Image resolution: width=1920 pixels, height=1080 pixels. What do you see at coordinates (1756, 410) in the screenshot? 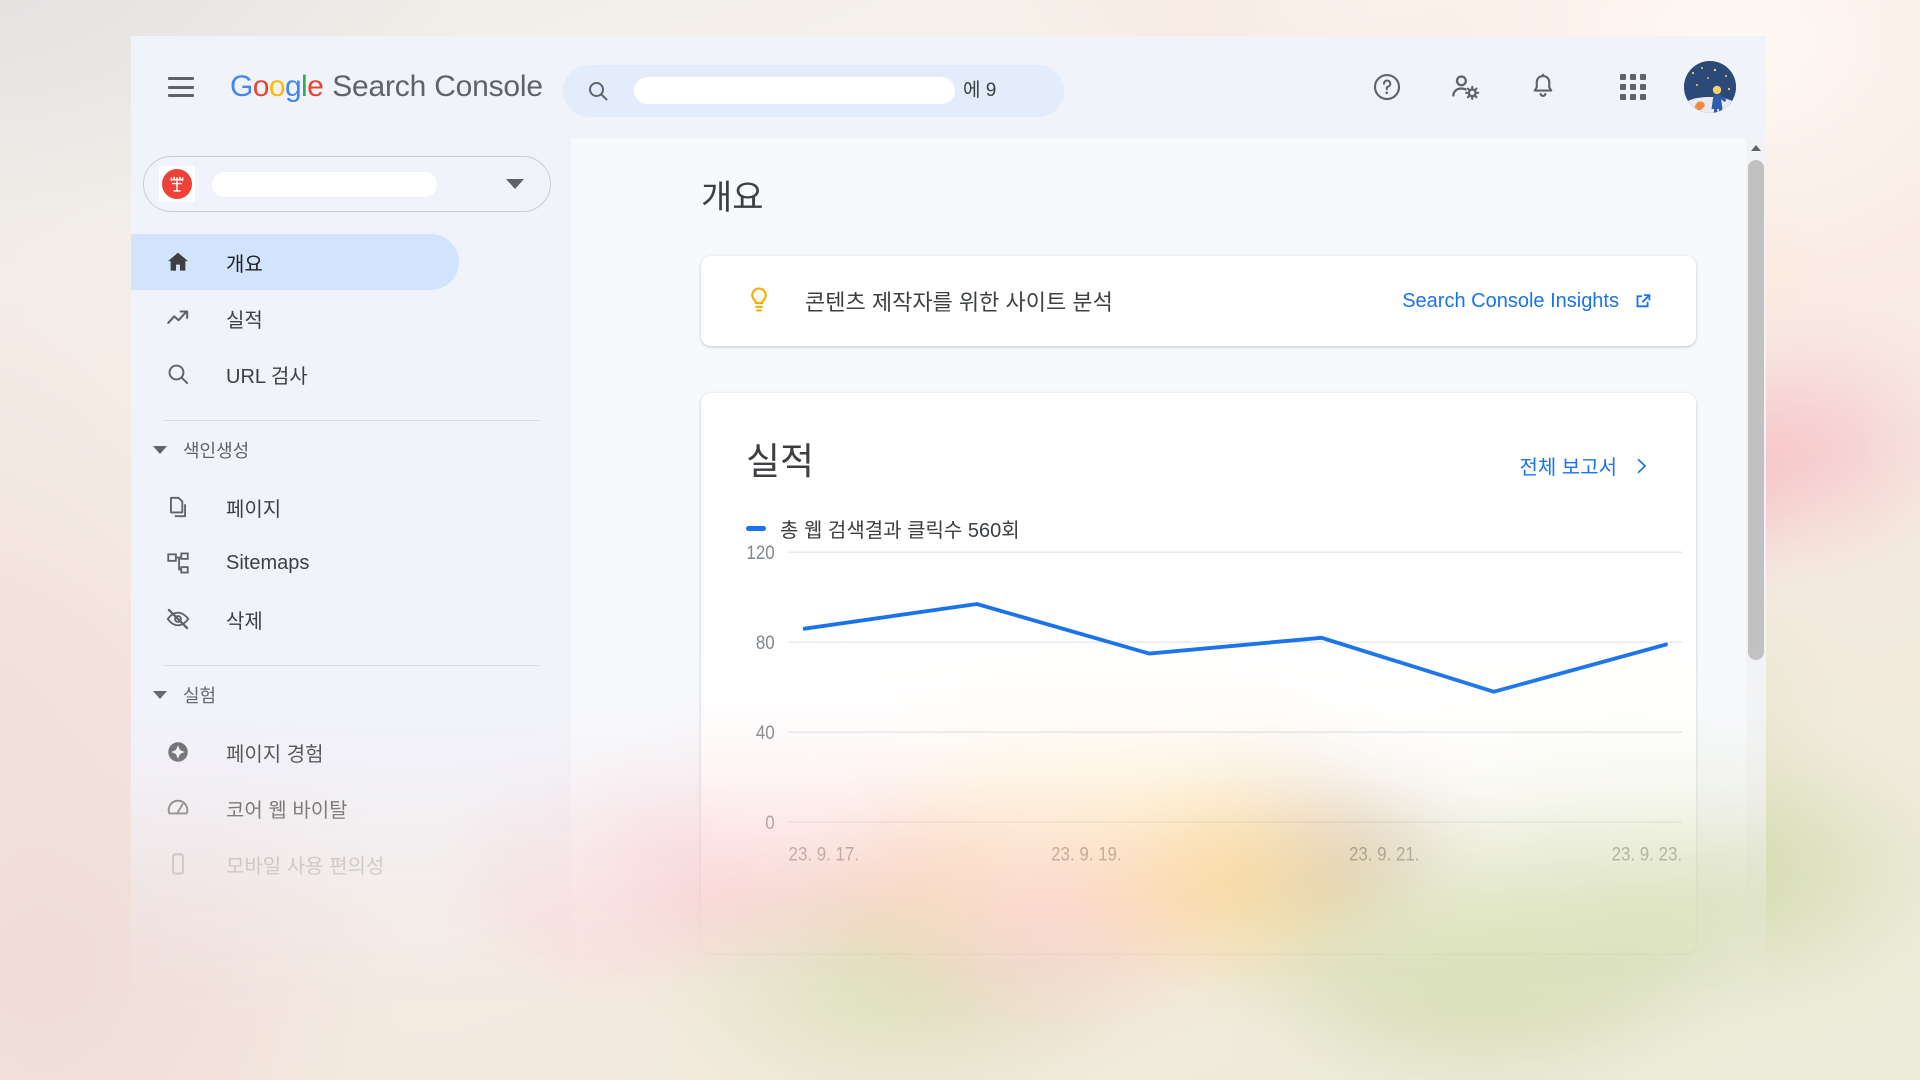
I see `scroll-thumb` at bounding box center [1756, 410].